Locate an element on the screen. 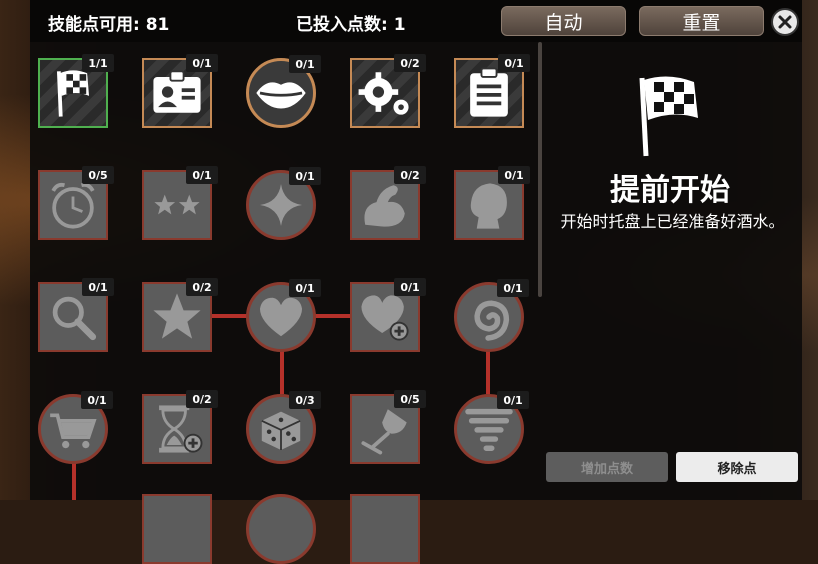  reset-button: 重置 is located at coordinates (701, 21).